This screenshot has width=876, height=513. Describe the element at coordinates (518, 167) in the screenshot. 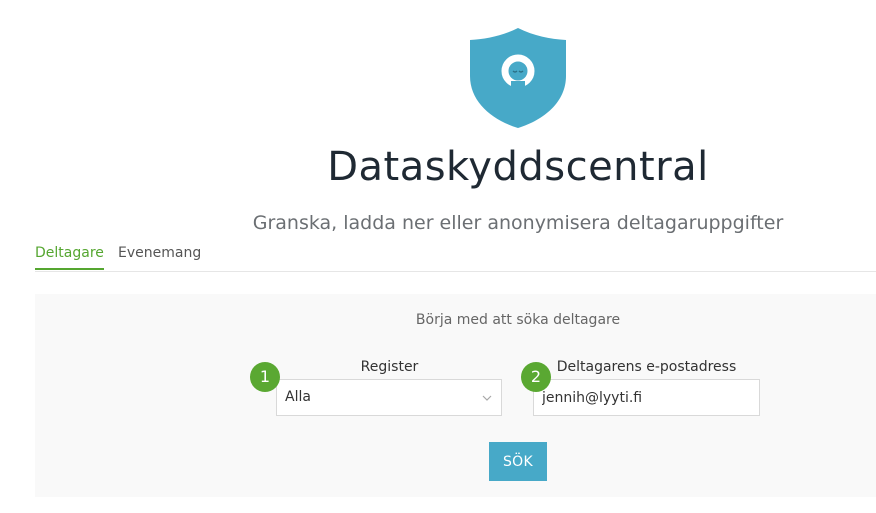

I see `page-title: Dataskyddscentral` at that location.